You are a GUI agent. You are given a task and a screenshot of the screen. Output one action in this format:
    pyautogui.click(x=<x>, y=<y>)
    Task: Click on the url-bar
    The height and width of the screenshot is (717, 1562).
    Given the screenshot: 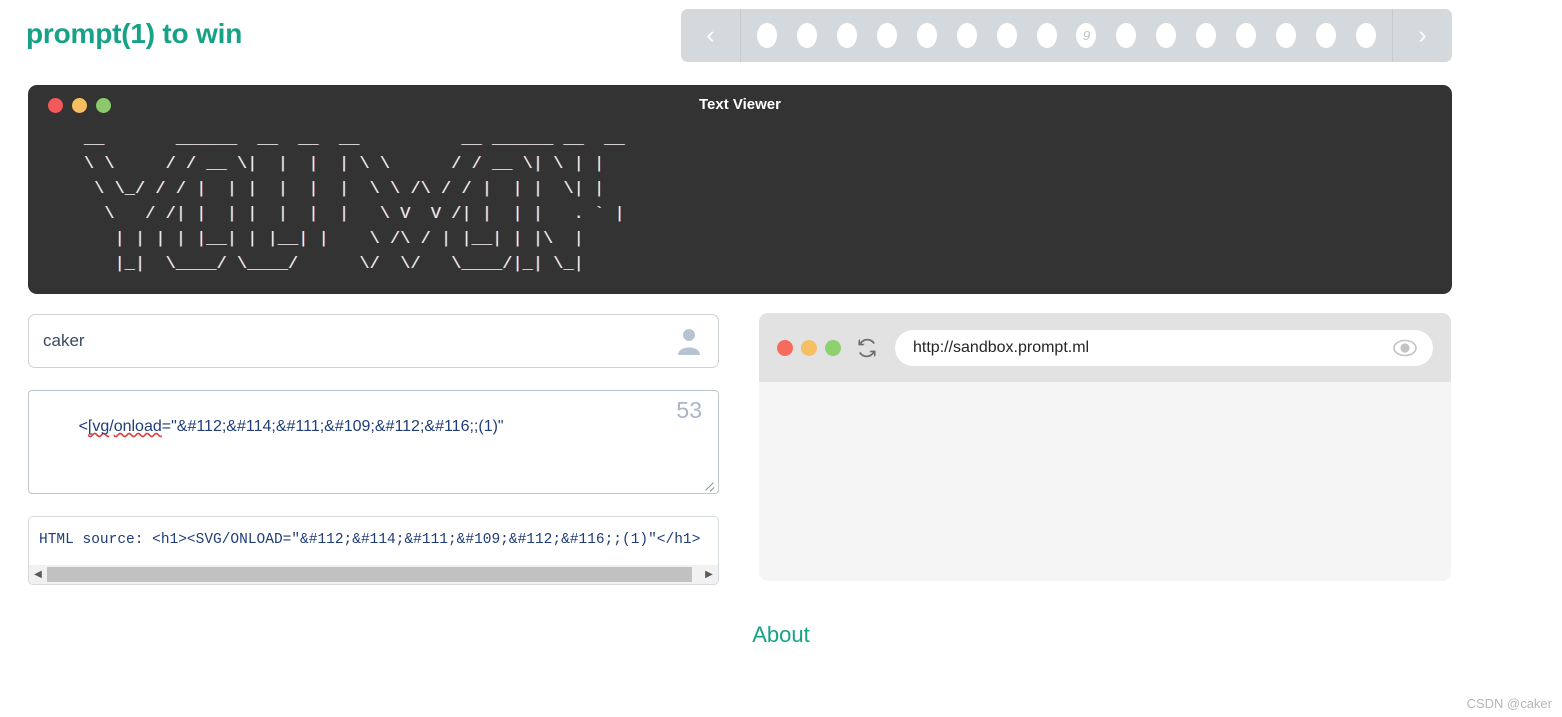 What is the action you would take?
    pyautogui.click(x=1164, y=347)
    